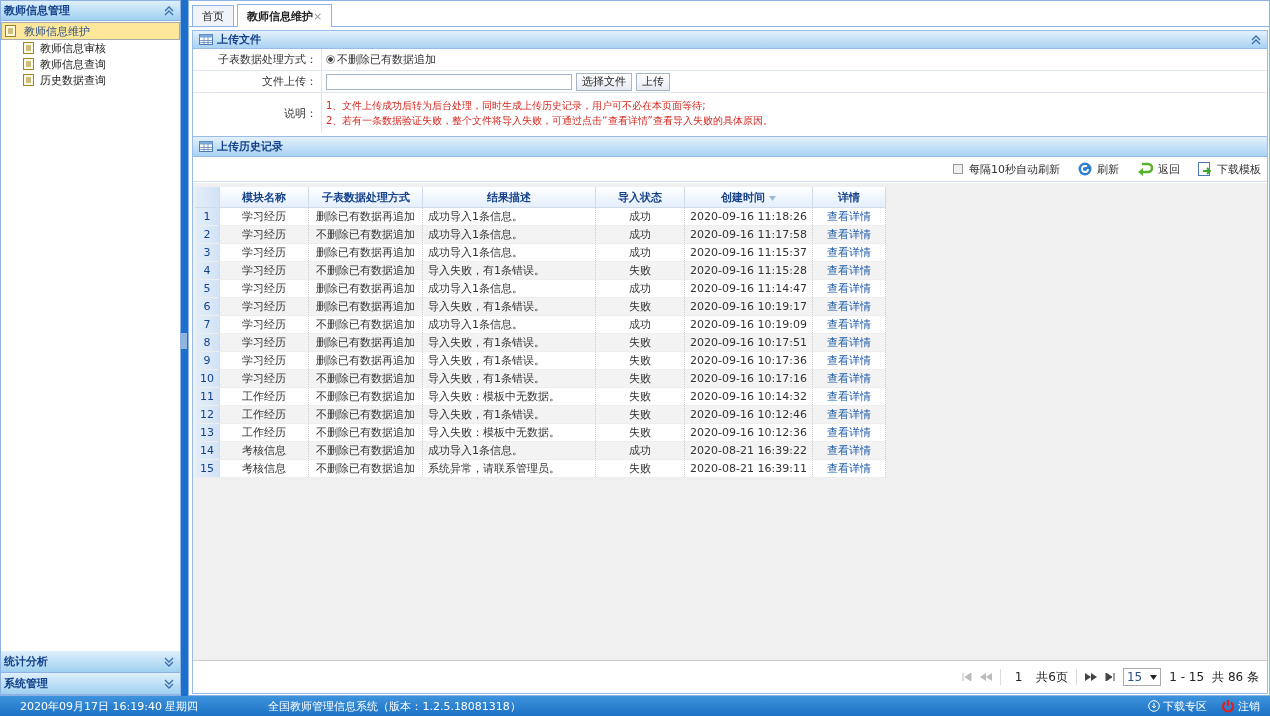  What do you see at coordinates (257, 59) in the screenshot?
I see `field-label: 子表数据处理方式：` at bounding box center [257, 59].